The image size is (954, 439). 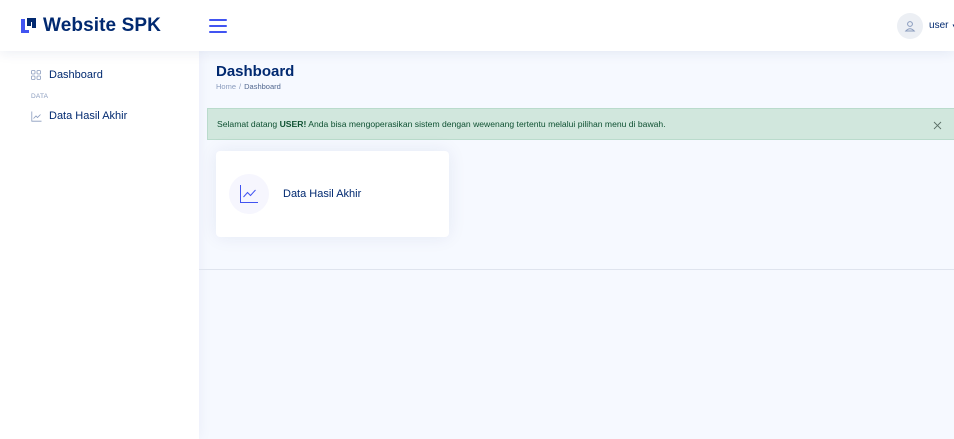 I want to click on sidebar-heading: DATA, so click(x=40, y=96).